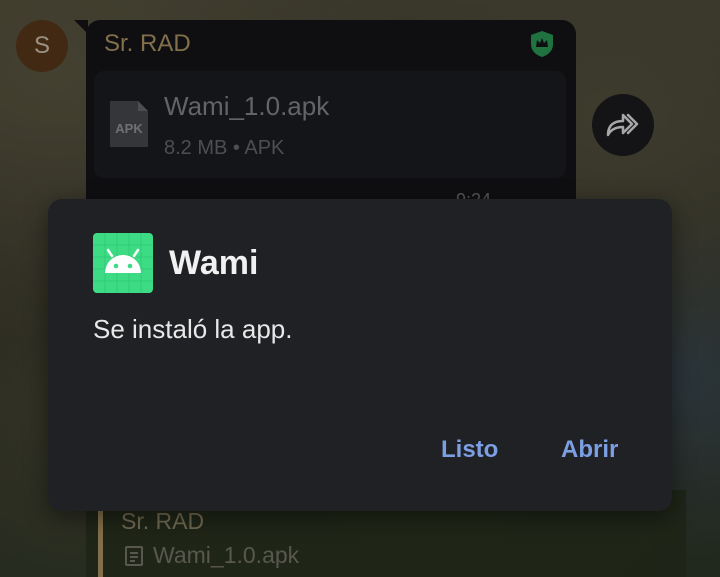  What do you see at coordinates (123, 263) in the screenshot?
I see `android-robot-icon` at bounding box center [123, 263].